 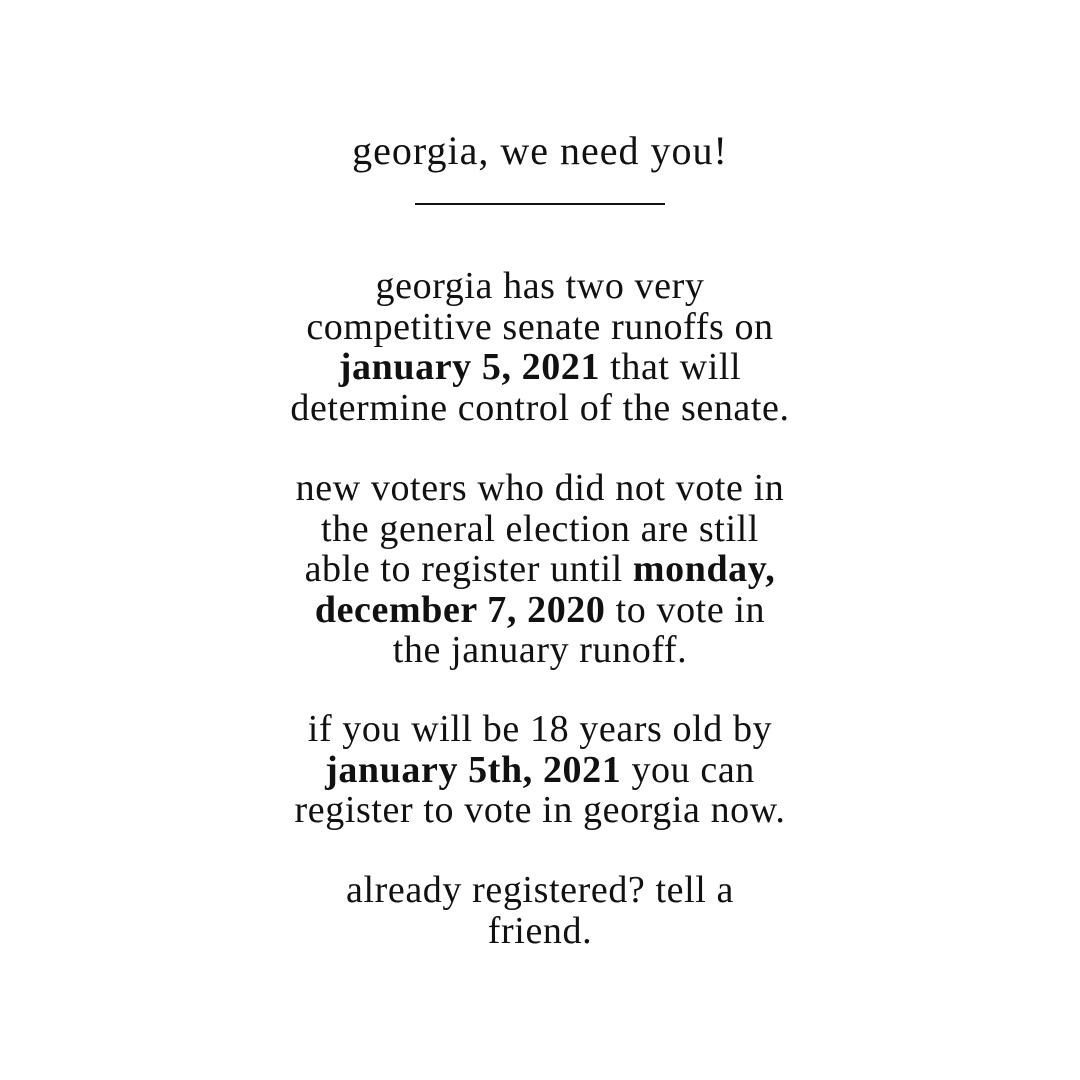 What do you see at coordinates (540, 650) in the screenshot?
I see `text-line: the january runoff.` at bounding box center [540, 650].